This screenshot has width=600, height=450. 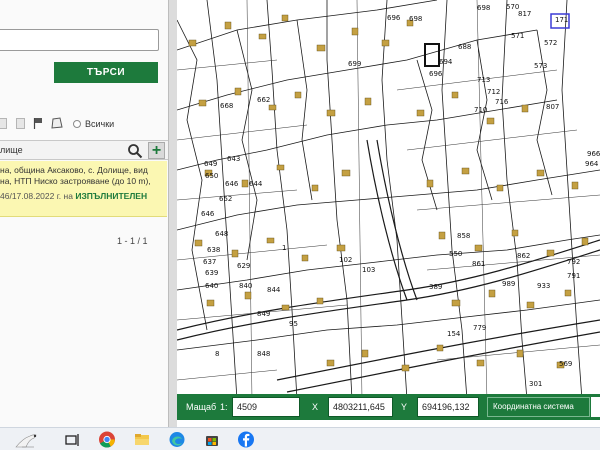 What do you see at coordinates (456, 254) in the screenshot?
I see `parcel-number: 550` at bounding box center [456, 254].